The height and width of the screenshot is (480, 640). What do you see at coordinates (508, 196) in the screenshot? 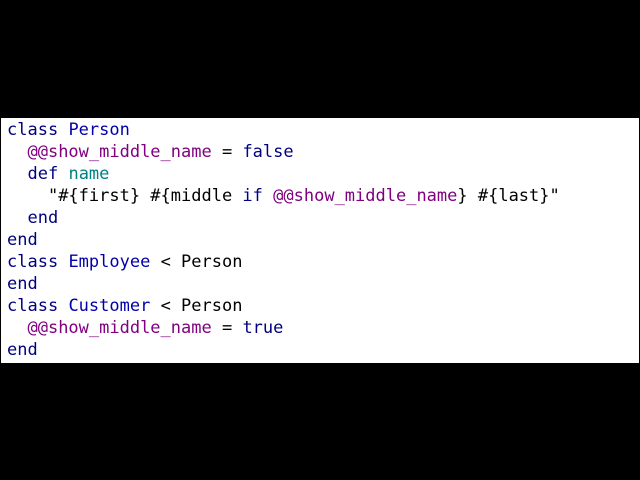
I see `string-part: } #{last}"` at bounding box center [508, 196].